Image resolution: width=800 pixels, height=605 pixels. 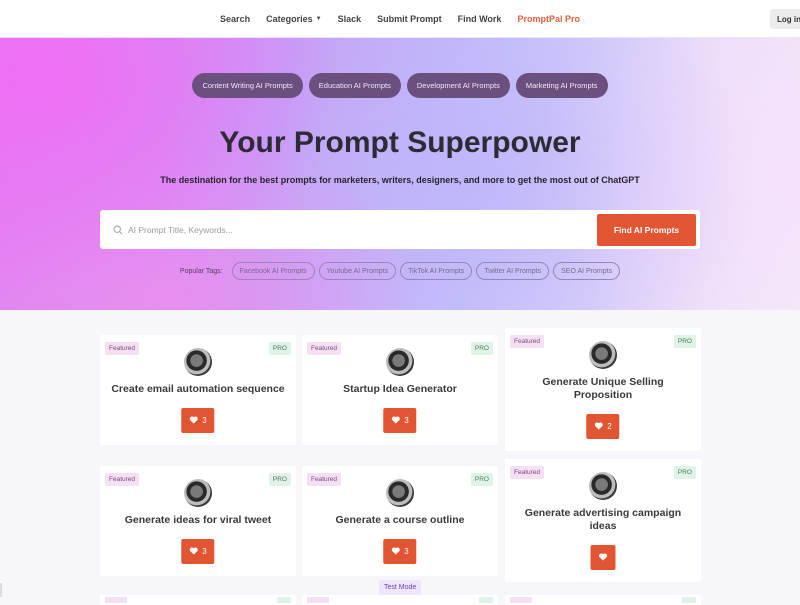 I want to click on card-title: Startup Idea Generator, so click(x=400, y=389).